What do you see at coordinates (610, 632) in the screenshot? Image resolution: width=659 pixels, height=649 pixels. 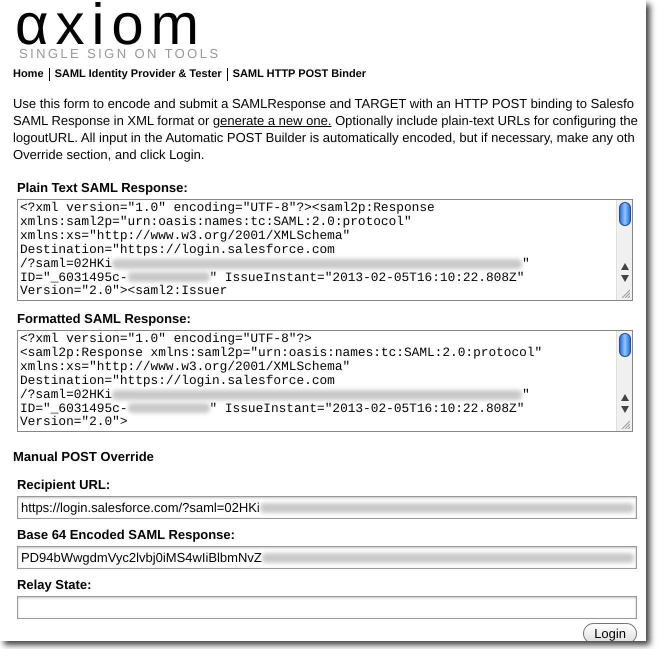 I see `login-button: Login` at bounding box center [610, 632].